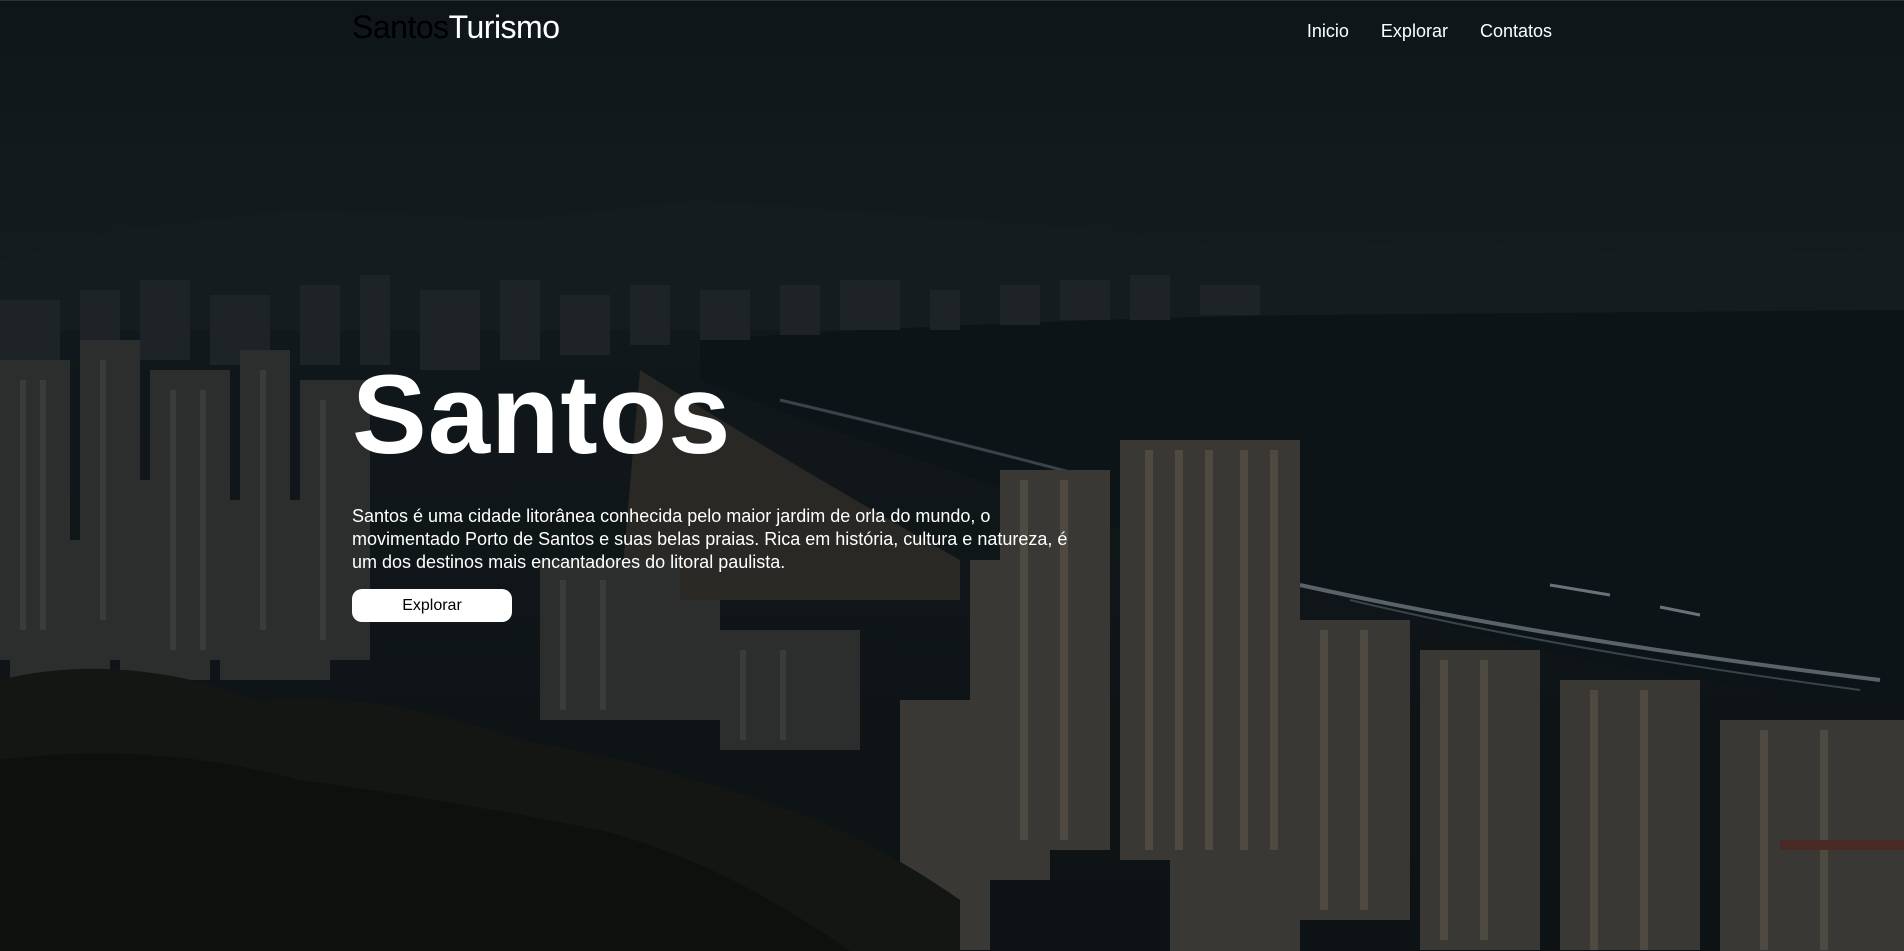 The image size is (1904, 951). I want to click on site-logo: SantosTurismo, so click(456, 27).